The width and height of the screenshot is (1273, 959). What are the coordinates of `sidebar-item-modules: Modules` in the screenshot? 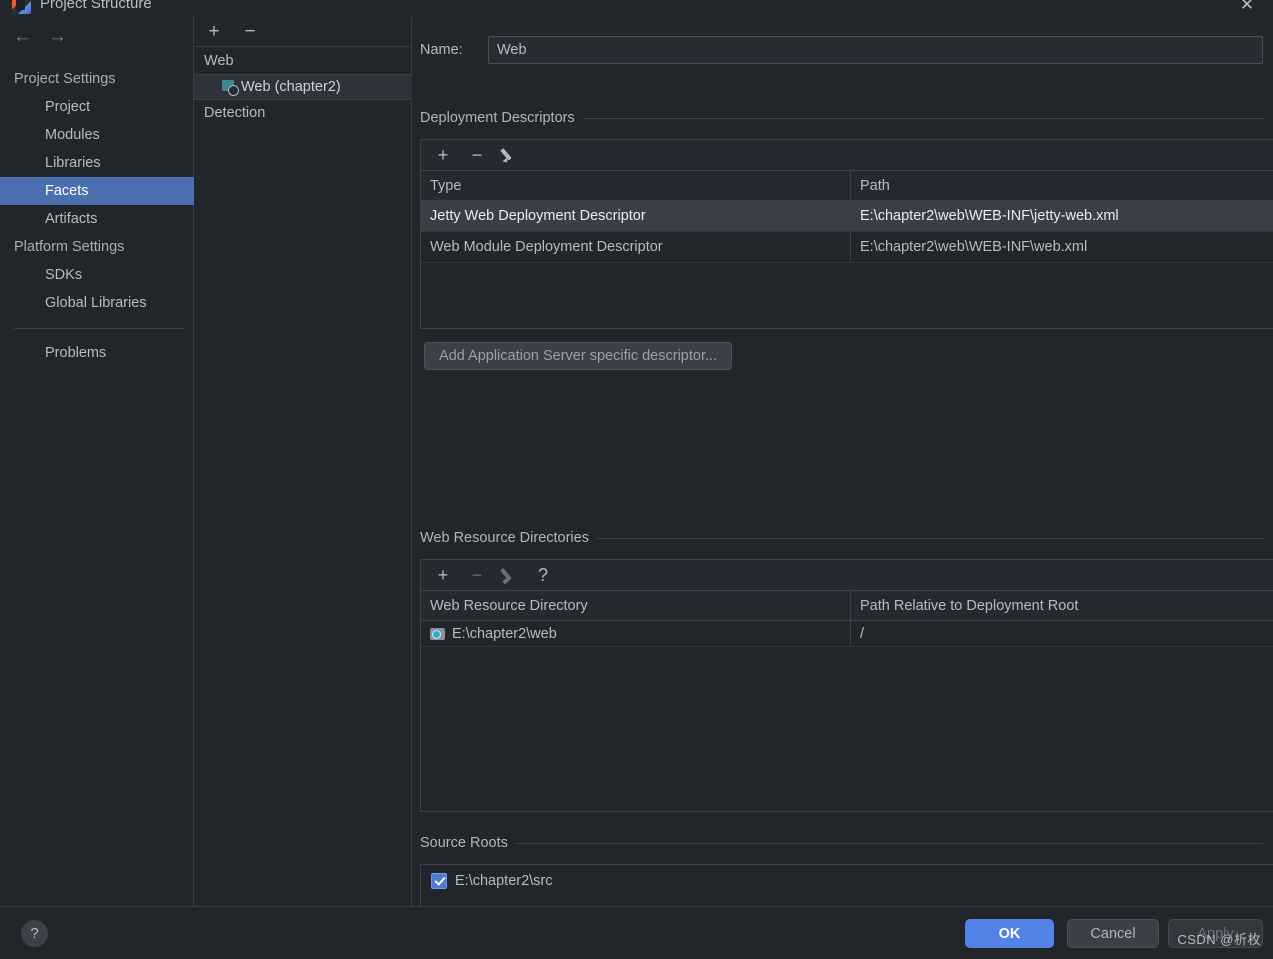 It's located at (97, 135).